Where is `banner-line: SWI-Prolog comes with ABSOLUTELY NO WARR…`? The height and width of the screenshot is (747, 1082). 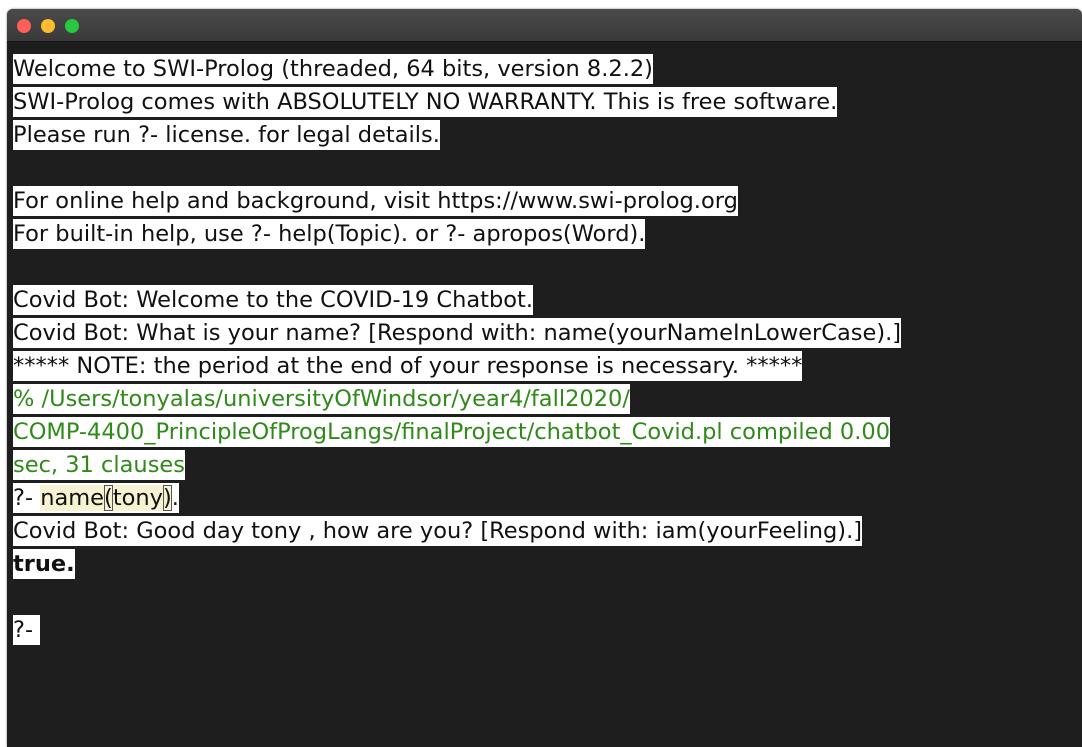 banner-line: SWI-Prolog comes with ABSOLUTELY NO WARR… is located at coordinates (425, 102).